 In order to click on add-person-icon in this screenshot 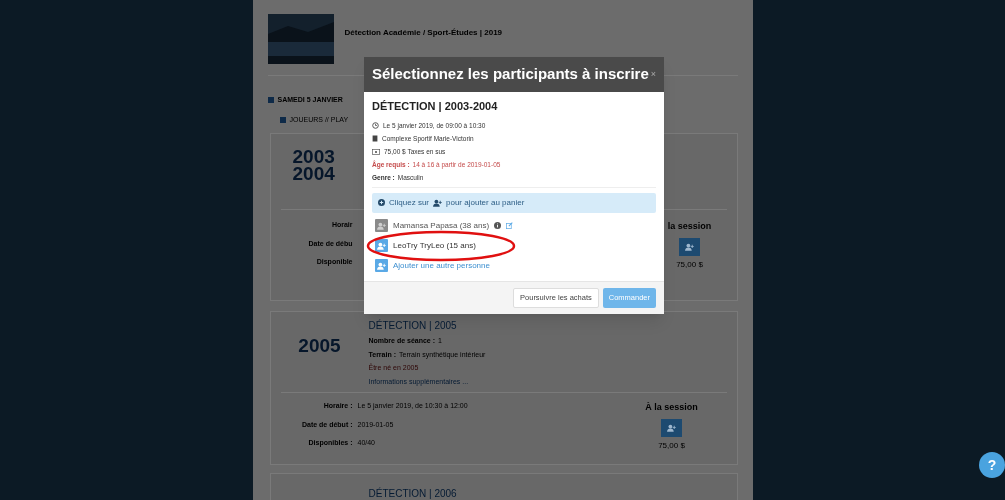, I will do `click(381, 265)`.